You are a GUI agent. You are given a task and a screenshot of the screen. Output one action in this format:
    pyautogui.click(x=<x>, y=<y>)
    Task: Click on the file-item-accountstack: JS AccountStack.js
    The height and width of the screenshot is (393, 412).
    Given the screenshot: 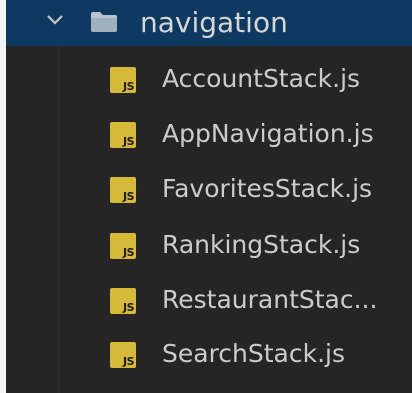 What is the action you would take?
    pyautogui.click(x=209, y=76)
    